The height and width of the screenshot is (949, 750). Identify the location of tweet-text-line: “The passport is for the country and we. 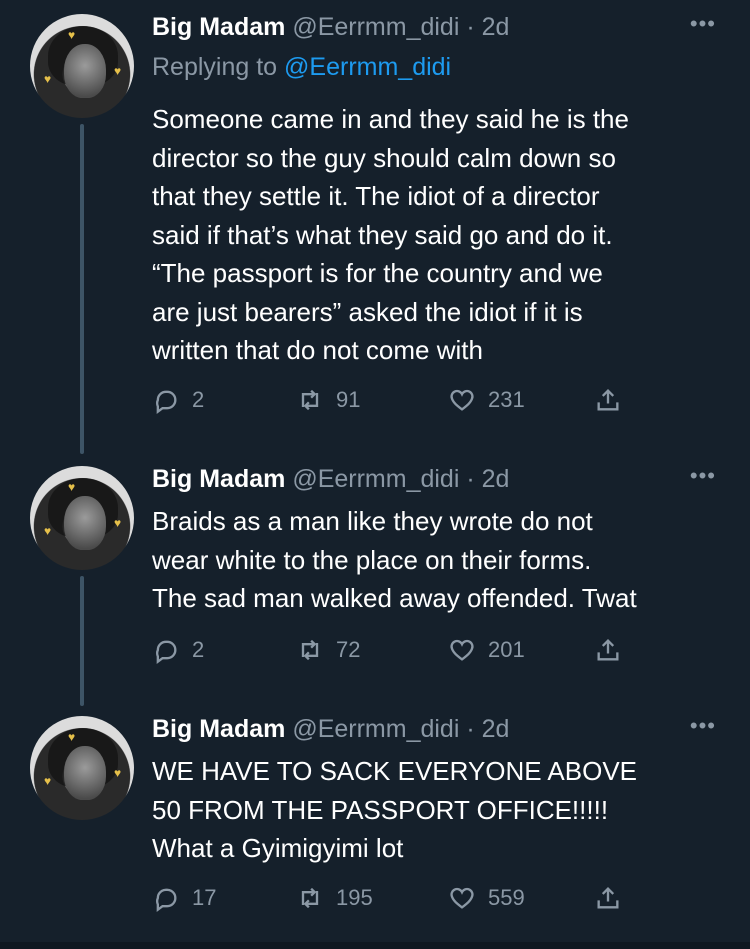
(377, 273).